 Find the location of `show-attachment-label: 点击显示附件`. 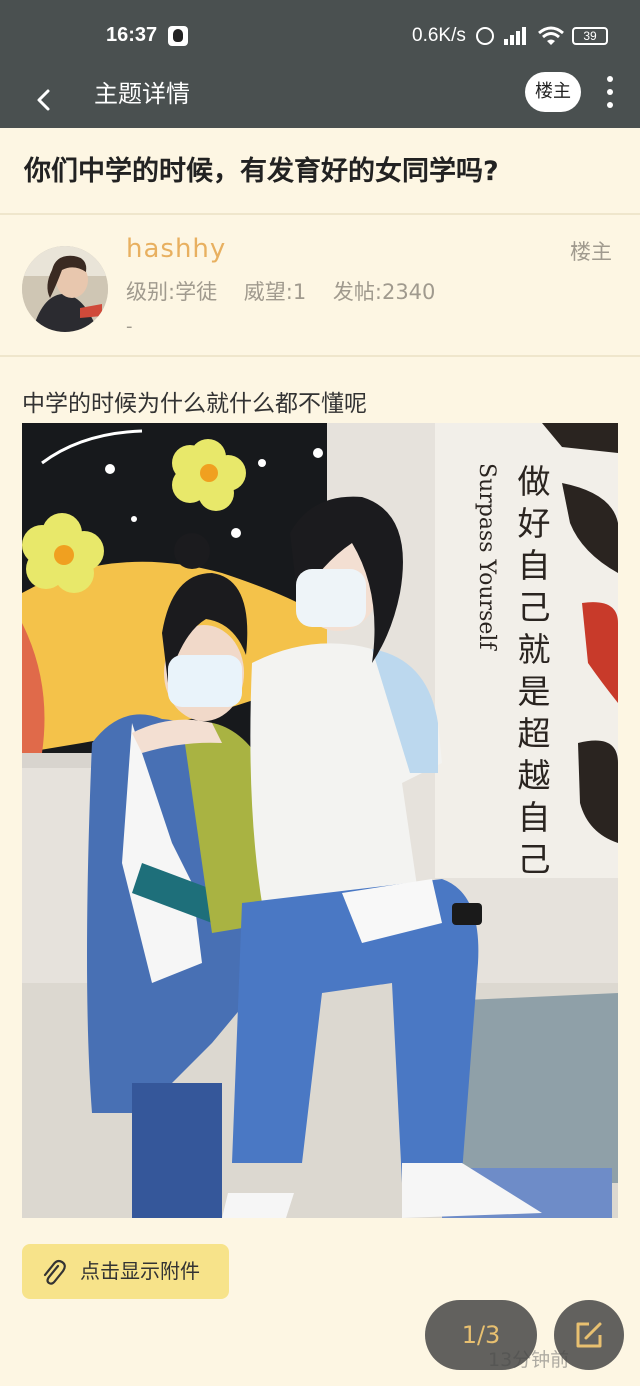

show-attachment-label: 点击显示附件 is located at coordinates (140, 1271).